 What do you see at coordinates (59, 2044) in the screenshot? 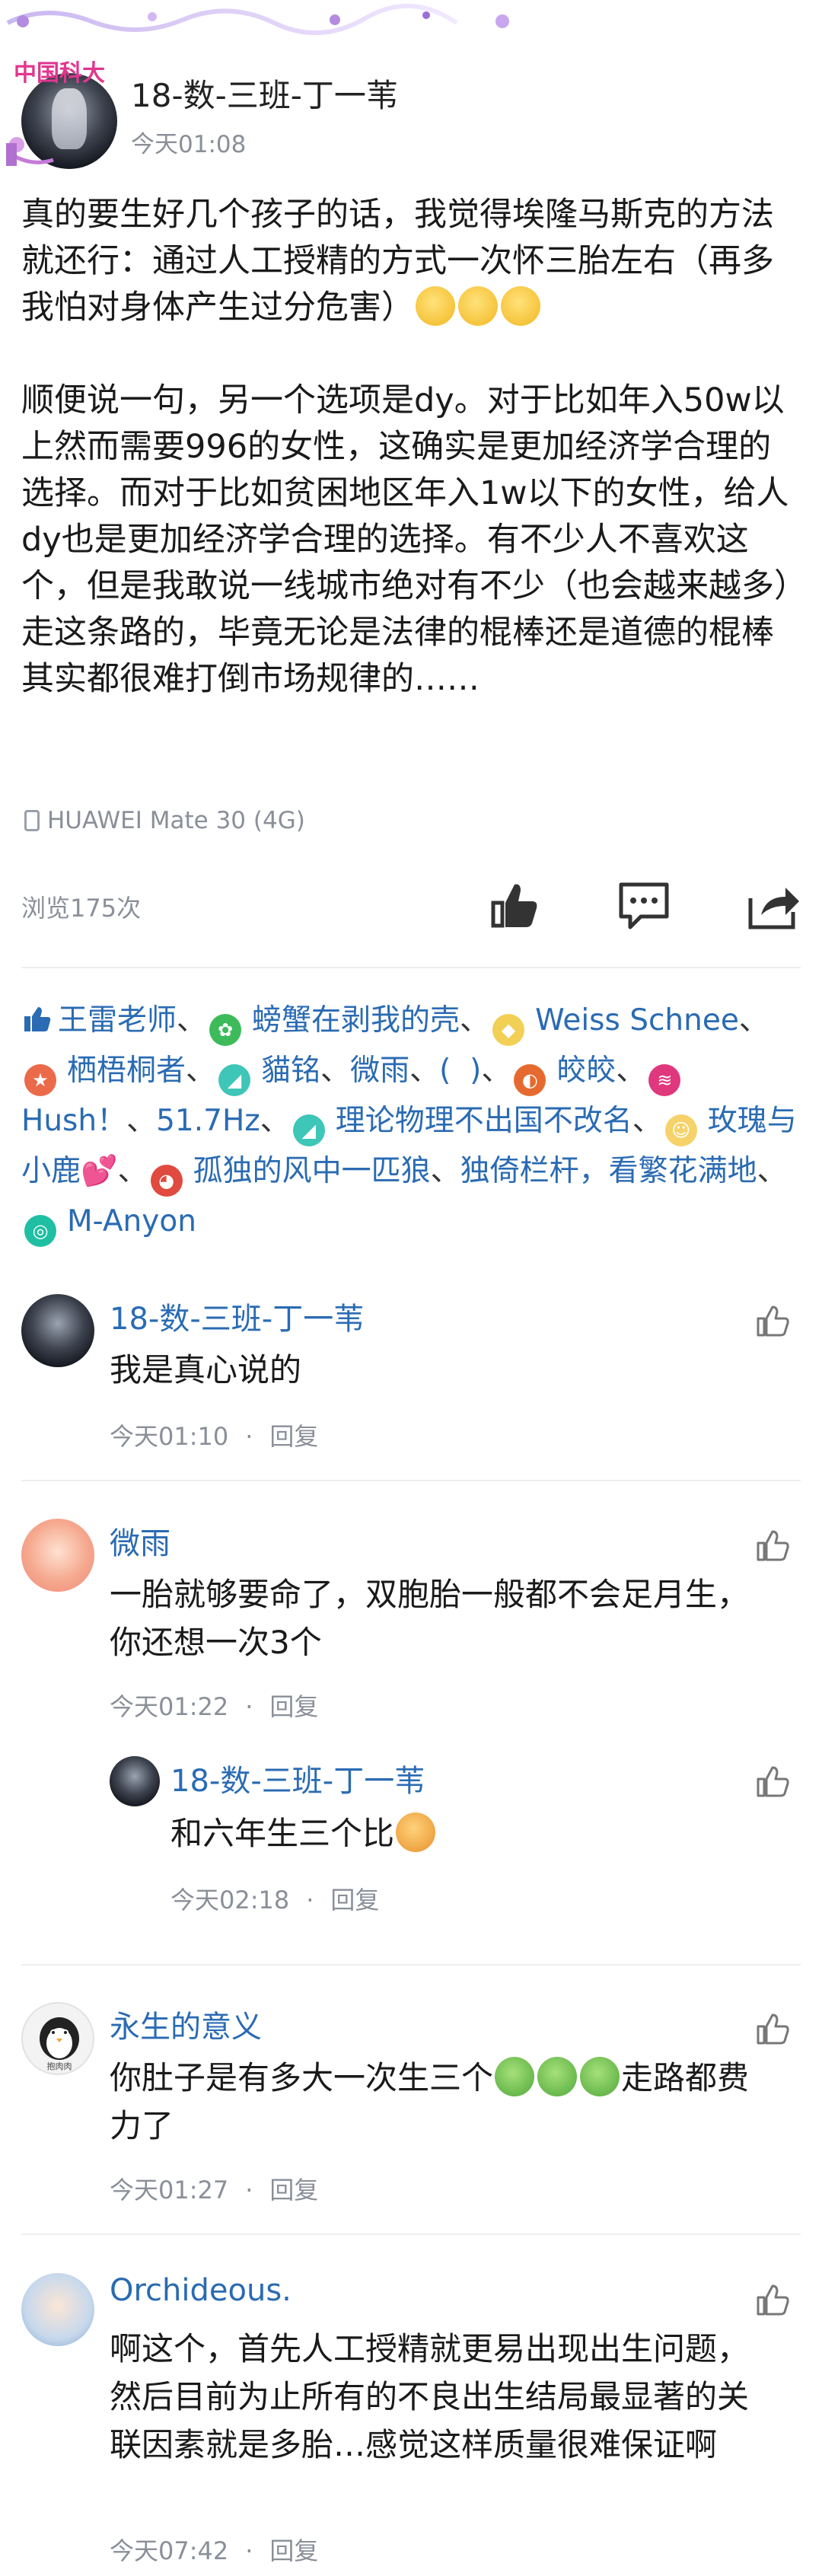
I see `penguin-avatar-icon: 抱肉肉` at bounding box center [59, 2044].